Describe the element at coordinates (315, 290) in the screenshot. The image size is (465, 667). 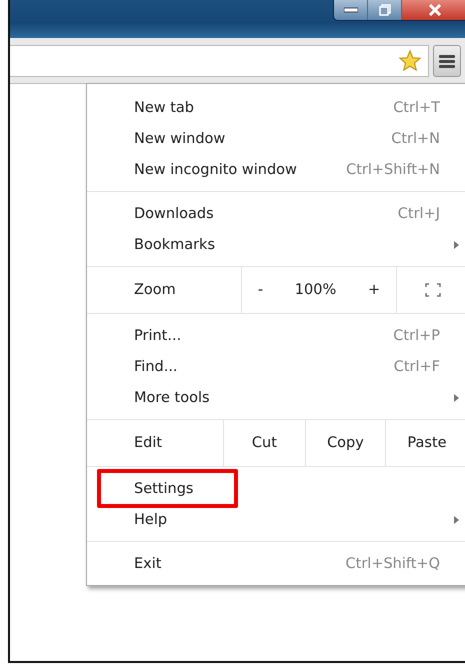
I see `zoom-level: 100%` at that location.